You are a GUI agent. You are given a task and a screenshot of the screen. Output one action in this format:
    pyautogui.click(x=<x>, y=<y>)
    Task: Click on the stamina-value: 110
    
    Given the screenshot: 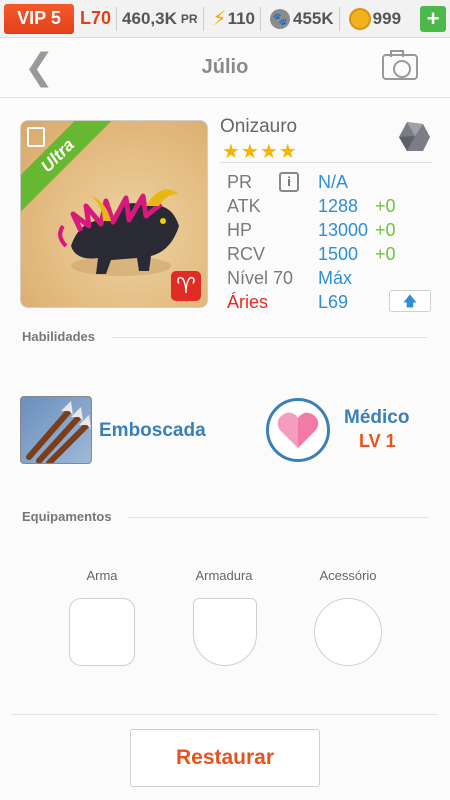 What is the action you would take?
    pyautogui.click(x=241, y=18)
    